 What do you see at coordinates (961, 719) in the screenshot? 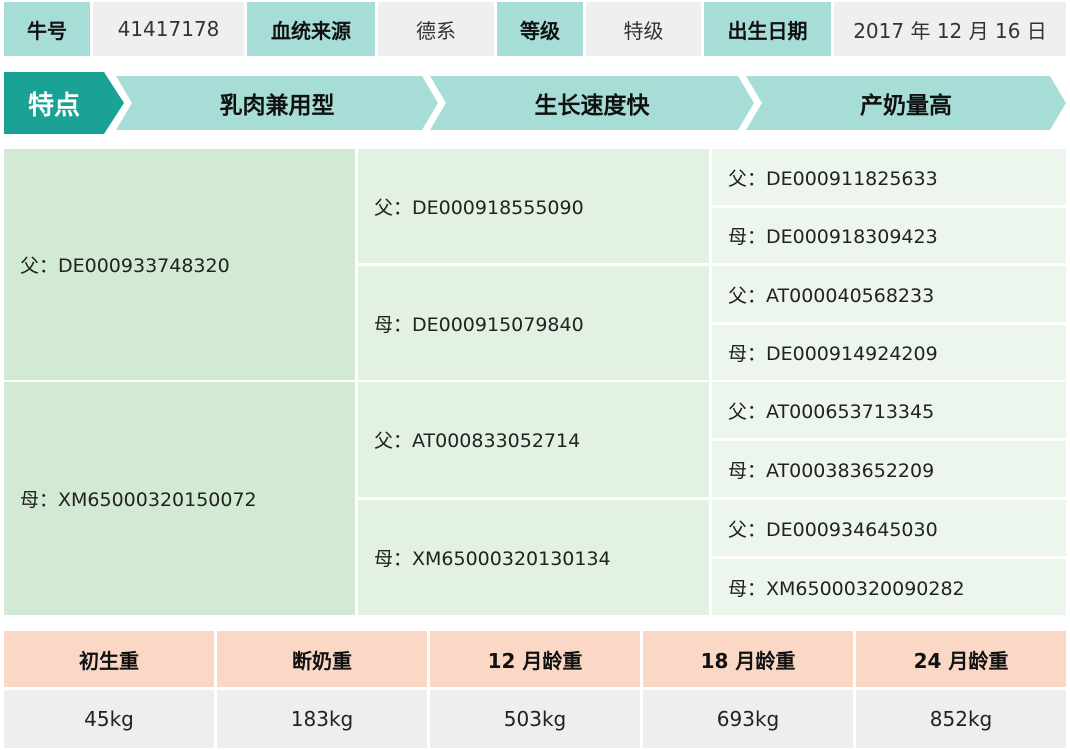
I see `weight-value-24m: 852kg` at bounding box center [961, 719].